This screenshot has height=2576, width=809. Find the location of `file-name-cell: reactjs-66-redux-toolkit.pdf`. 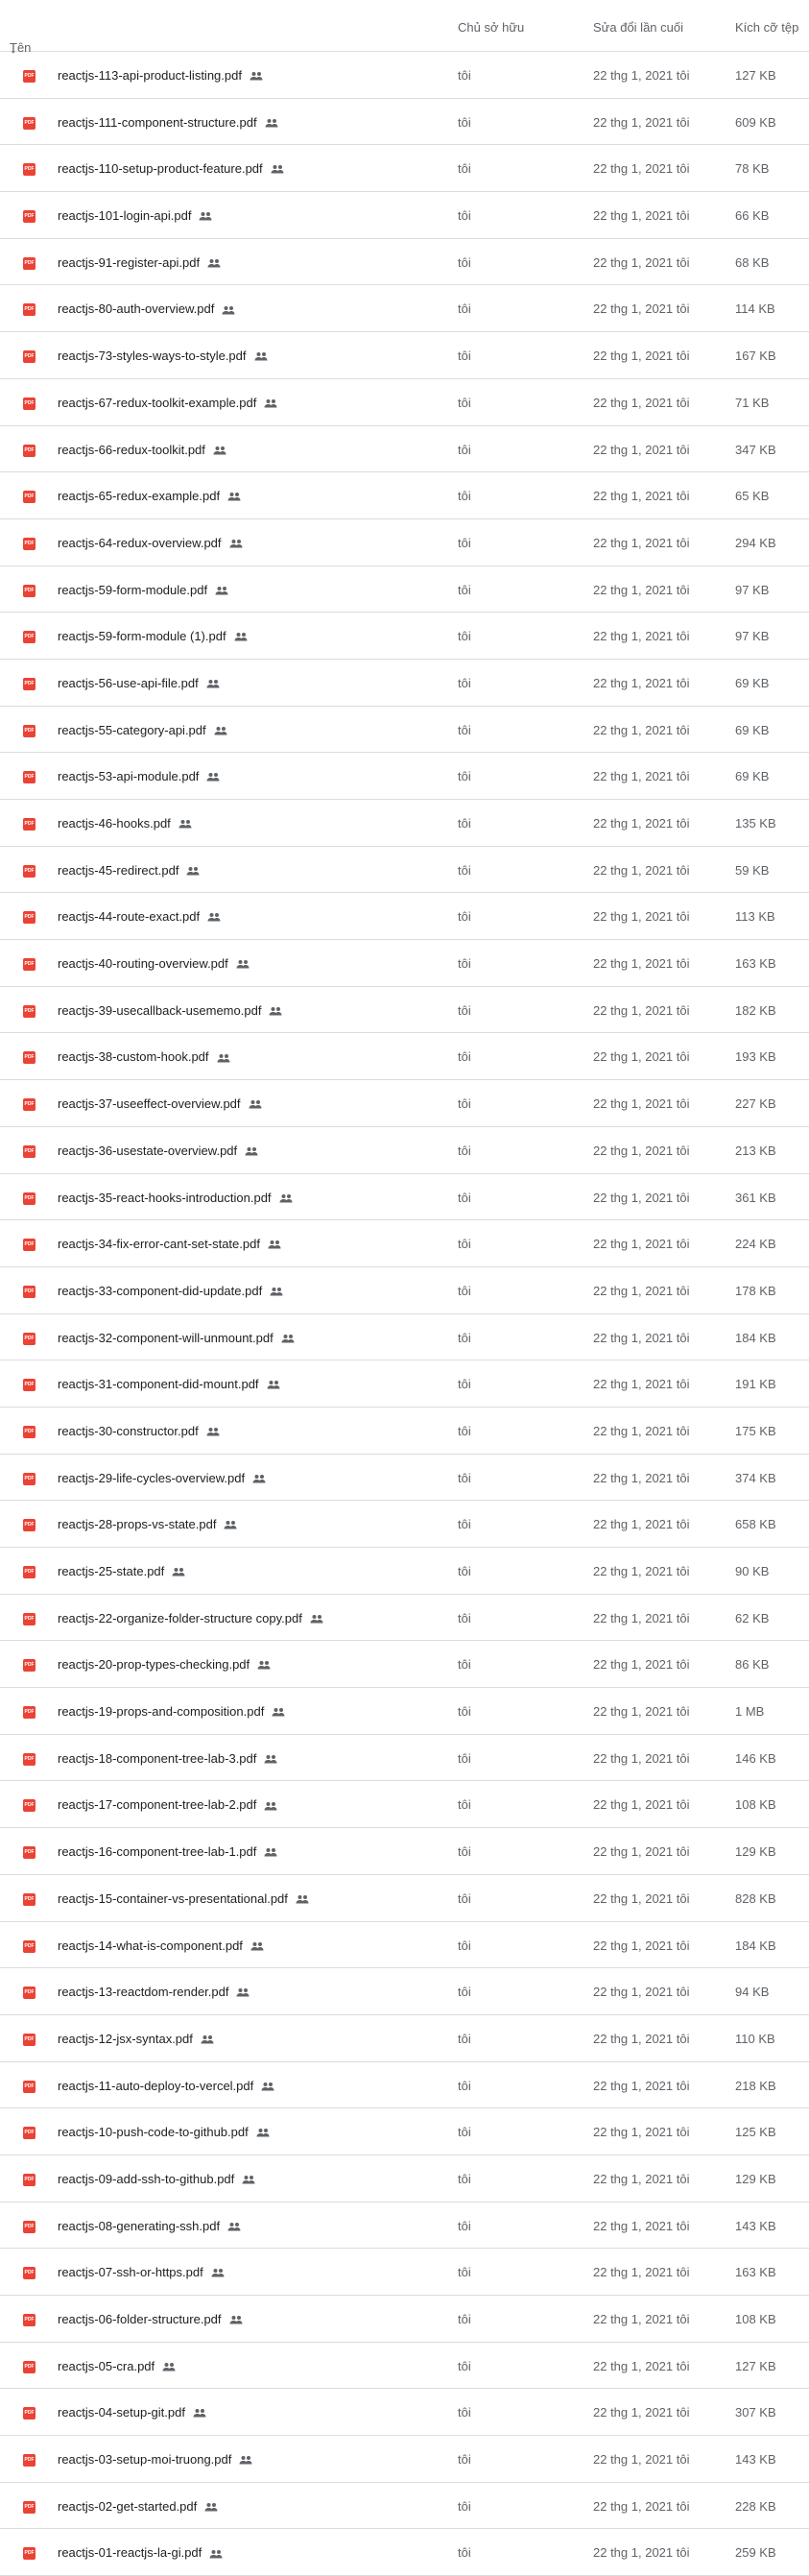

file-name-cell: reactjs-66-redux-toolkit.pdf is located at coordinates (142, 450).